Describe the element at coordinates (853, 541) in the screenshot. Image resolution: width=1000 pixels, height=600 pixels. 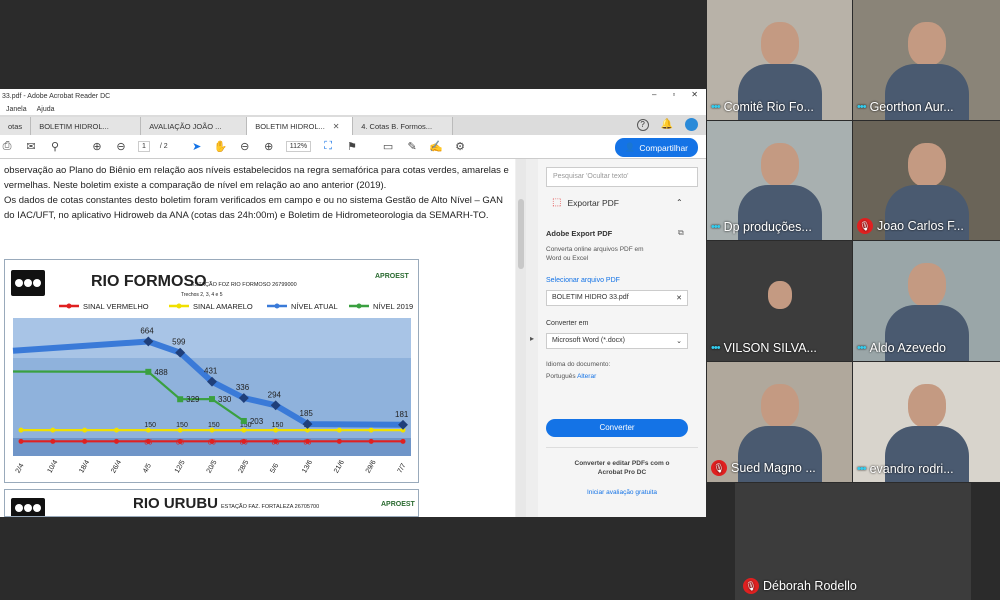
I see `participant-tile: 🎙 Déborah Rodello` at that location.